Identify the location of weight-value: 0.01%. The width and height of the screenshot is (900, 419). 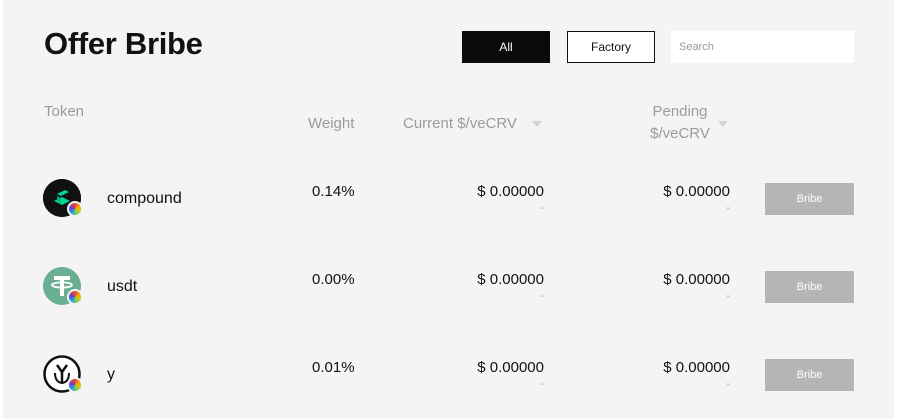
(333, 367).